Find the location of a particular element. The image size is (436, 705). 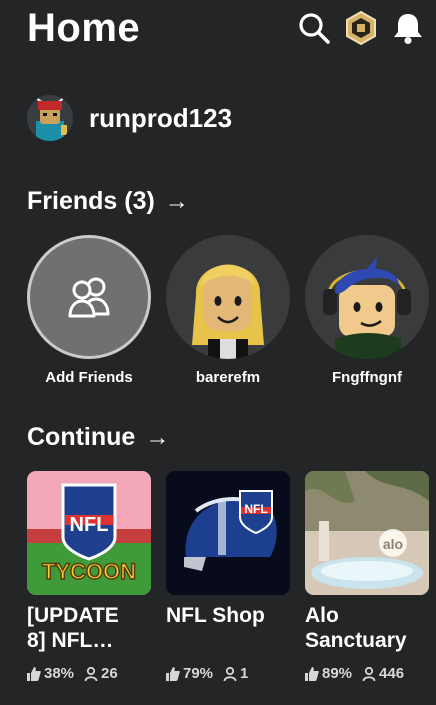

add-friends-button: Add Friends is located at coordinates (89, 310).